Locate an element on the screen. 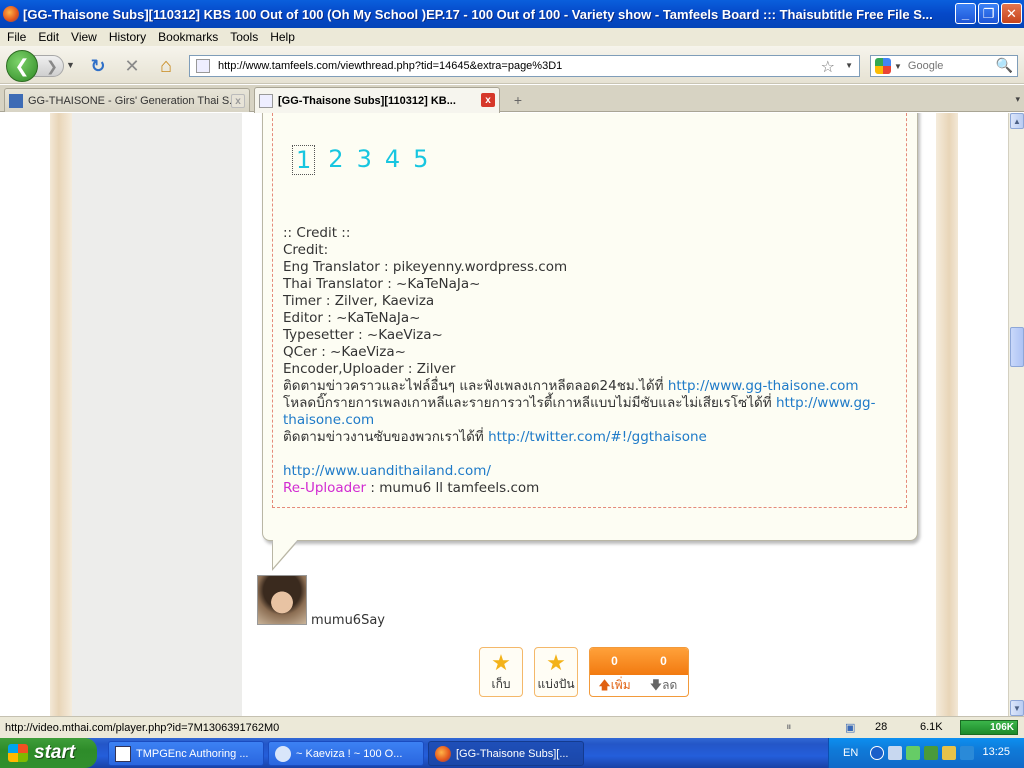  page-link-2: 2 is located at coordinates (335, 160).